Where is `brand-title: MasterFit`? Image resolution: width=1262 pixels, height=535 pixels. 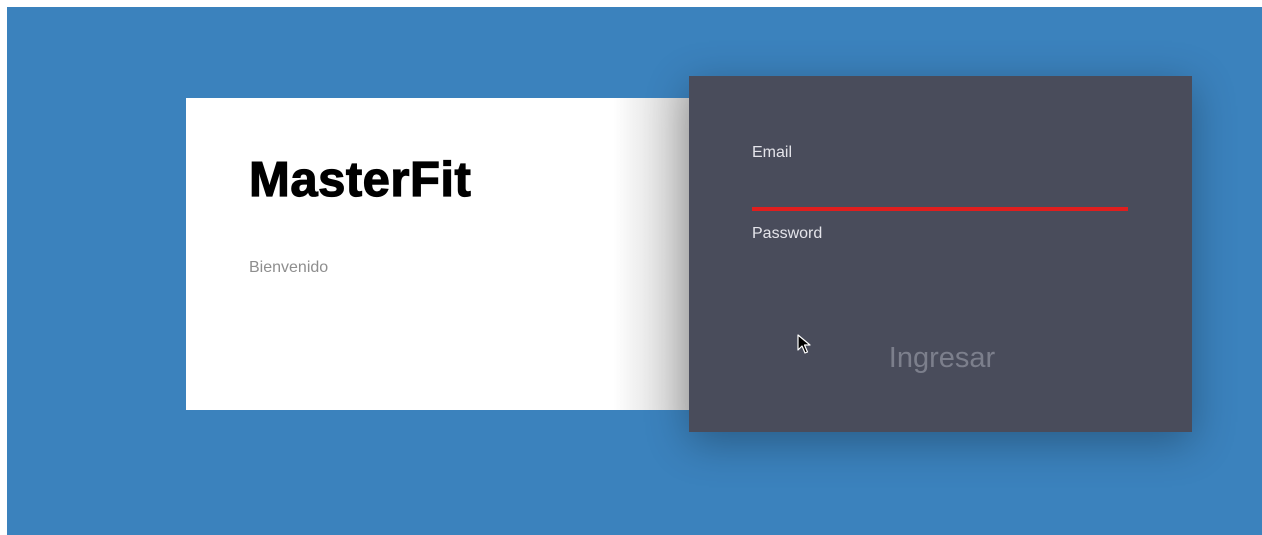 brand-title: MasterFit is located at coordinates (360, 180).